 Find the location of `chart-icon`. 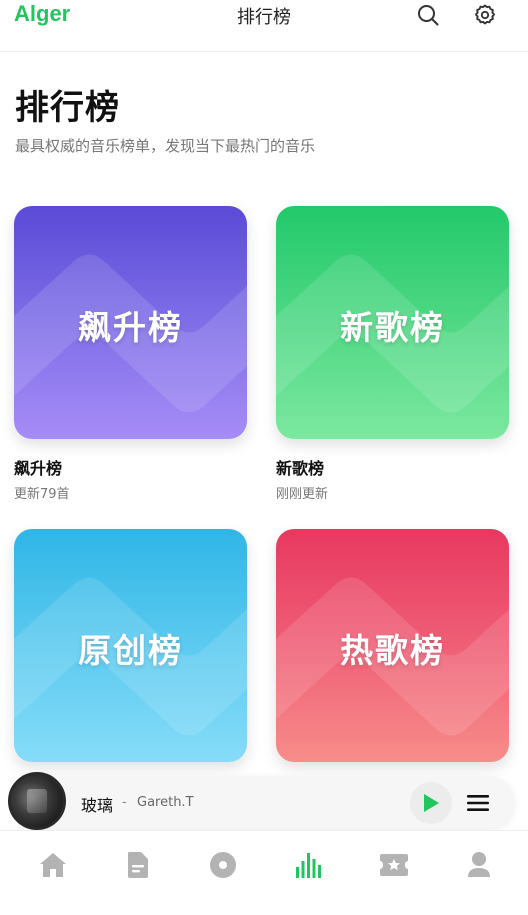

chart-icon is located at coordinates (308, 865).